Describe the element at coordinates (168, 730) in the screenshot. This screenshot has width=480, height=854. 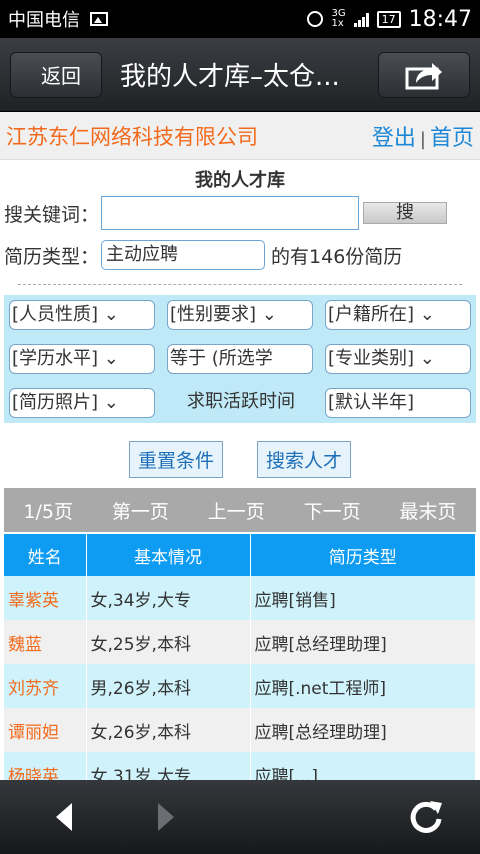
I see `candidate-info: 女,26岁,本科` at that location.